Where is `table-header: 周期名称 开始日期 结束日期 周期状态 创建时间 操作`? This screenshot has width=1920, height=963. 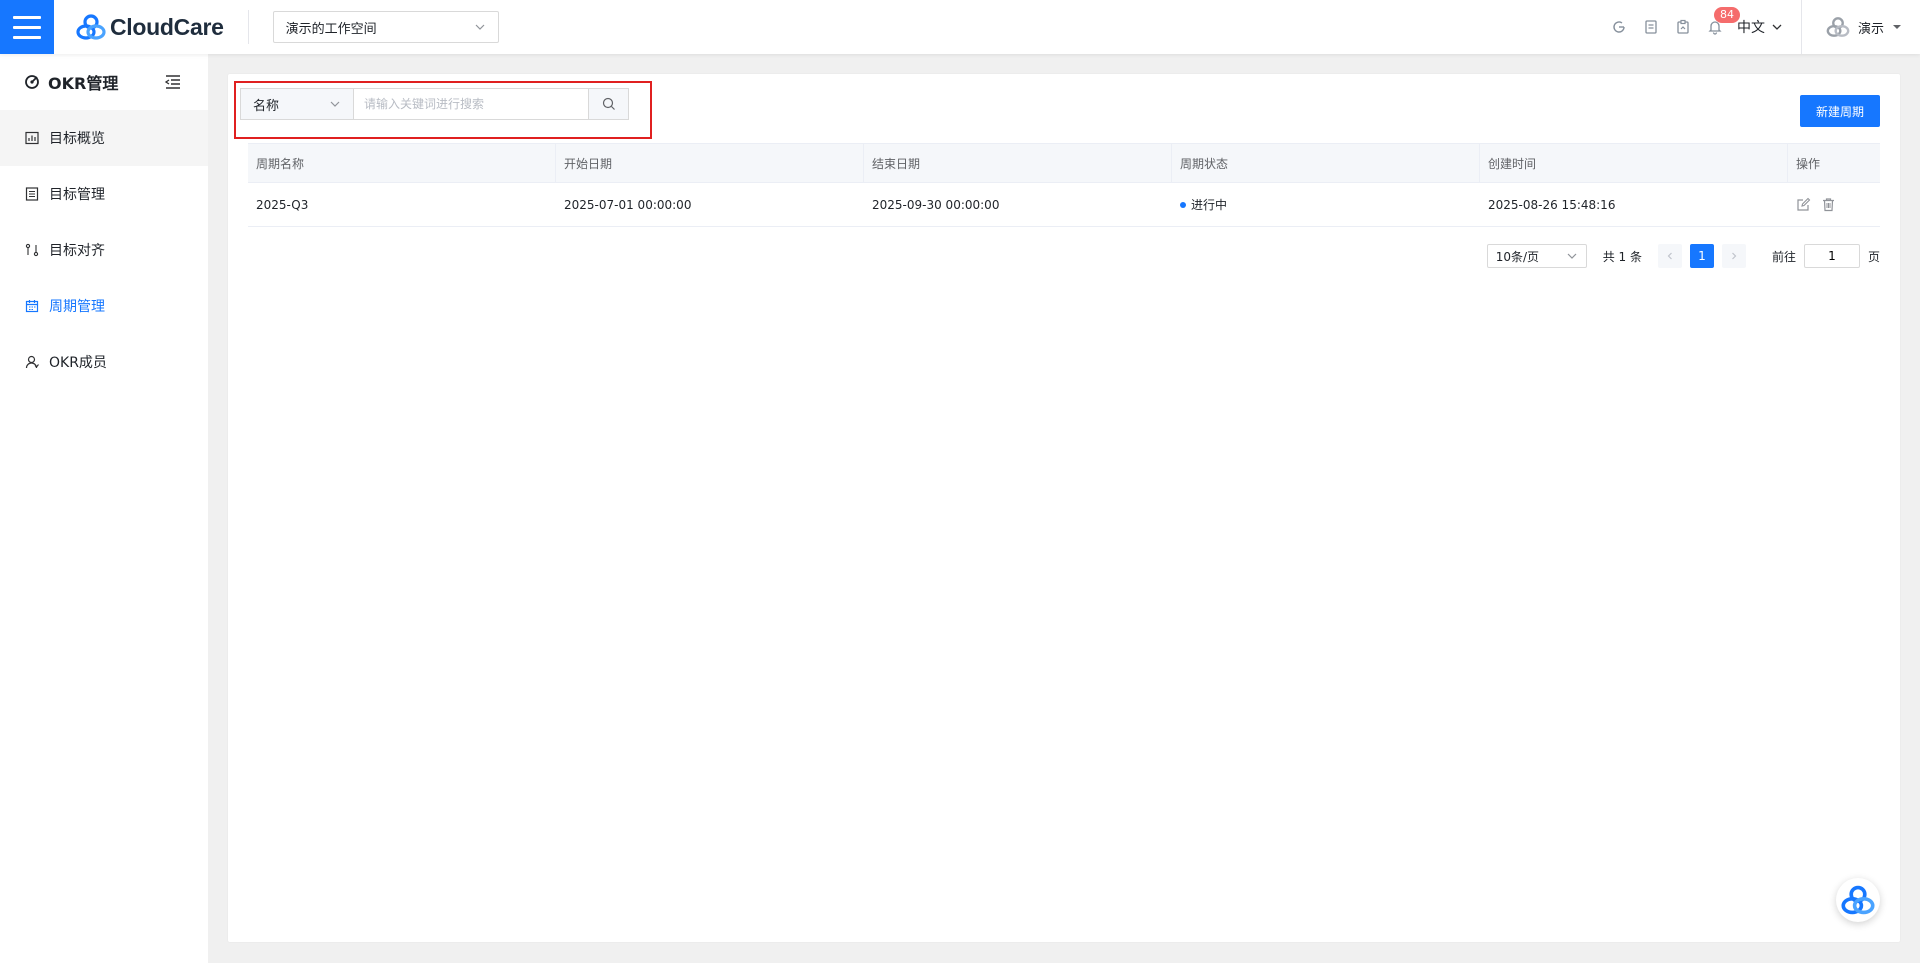
table-header: 周期名称 开始日期 结束日期 周期状态 创建时间 操作 is located at coordinates (1064, 163).